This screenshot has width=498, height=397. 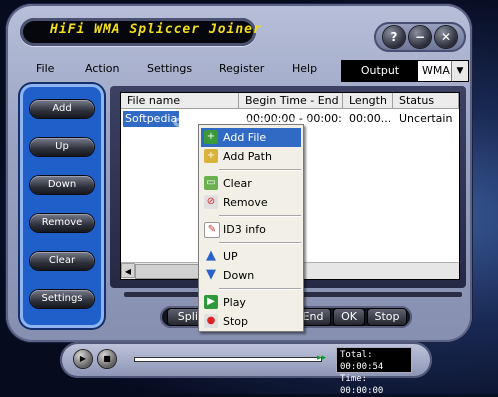 What do you see at coordinates (239, 275) in the screenshot?
I see `menu-item-label: Down` at bounding box center [239, 275].